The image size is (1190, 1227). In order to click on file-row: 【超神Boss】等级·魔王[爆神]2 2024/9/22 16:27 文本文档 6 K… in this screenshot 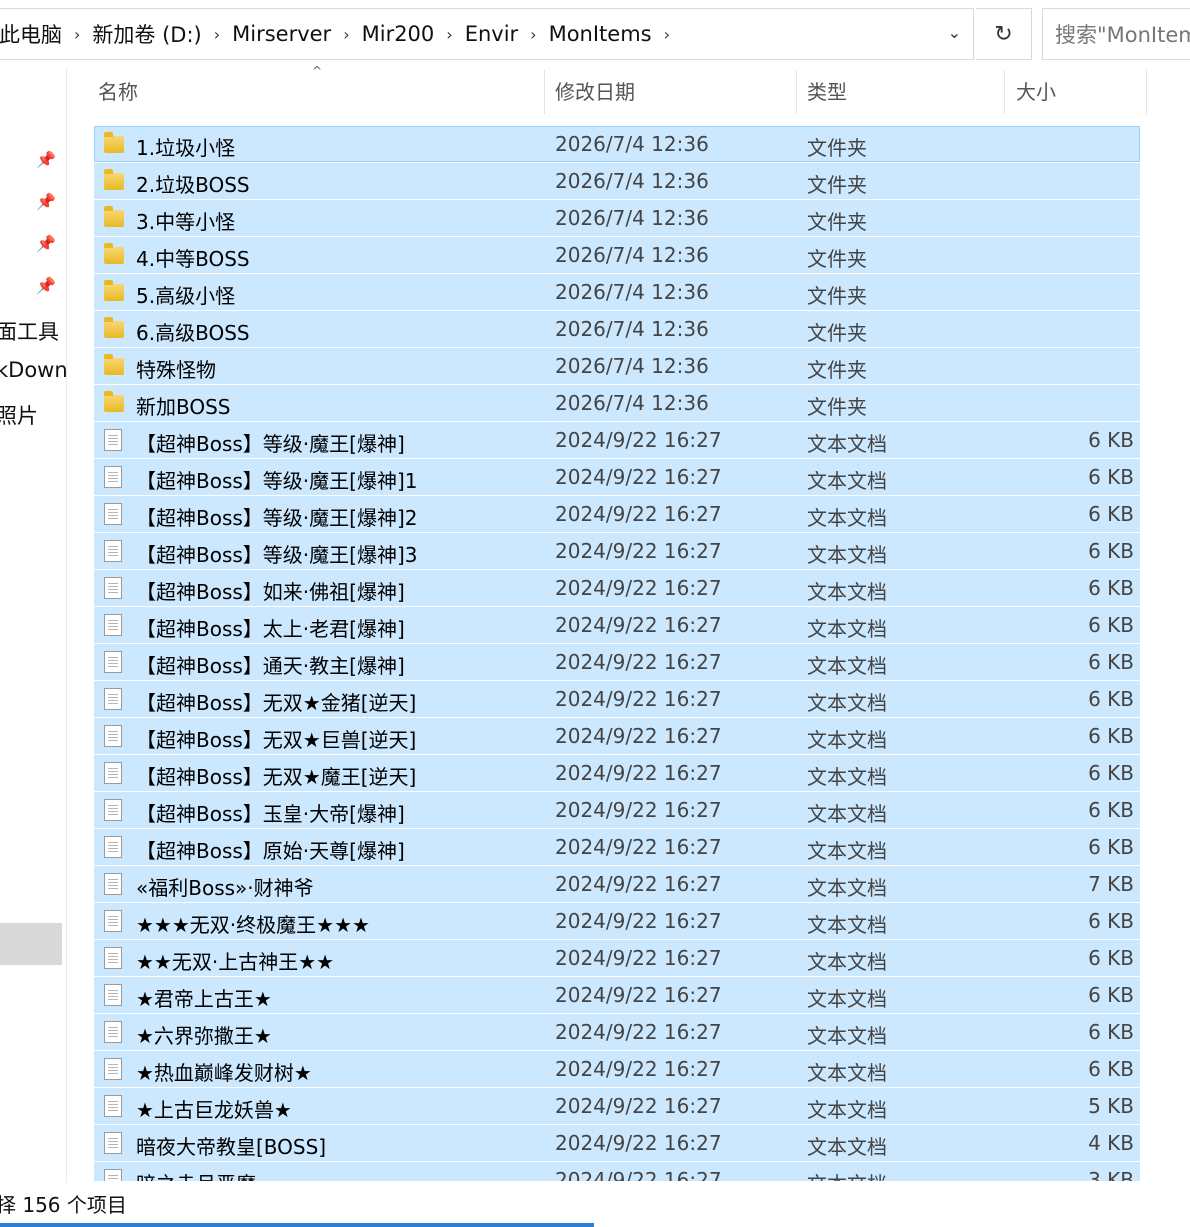, I will do `click(617, 514)`.